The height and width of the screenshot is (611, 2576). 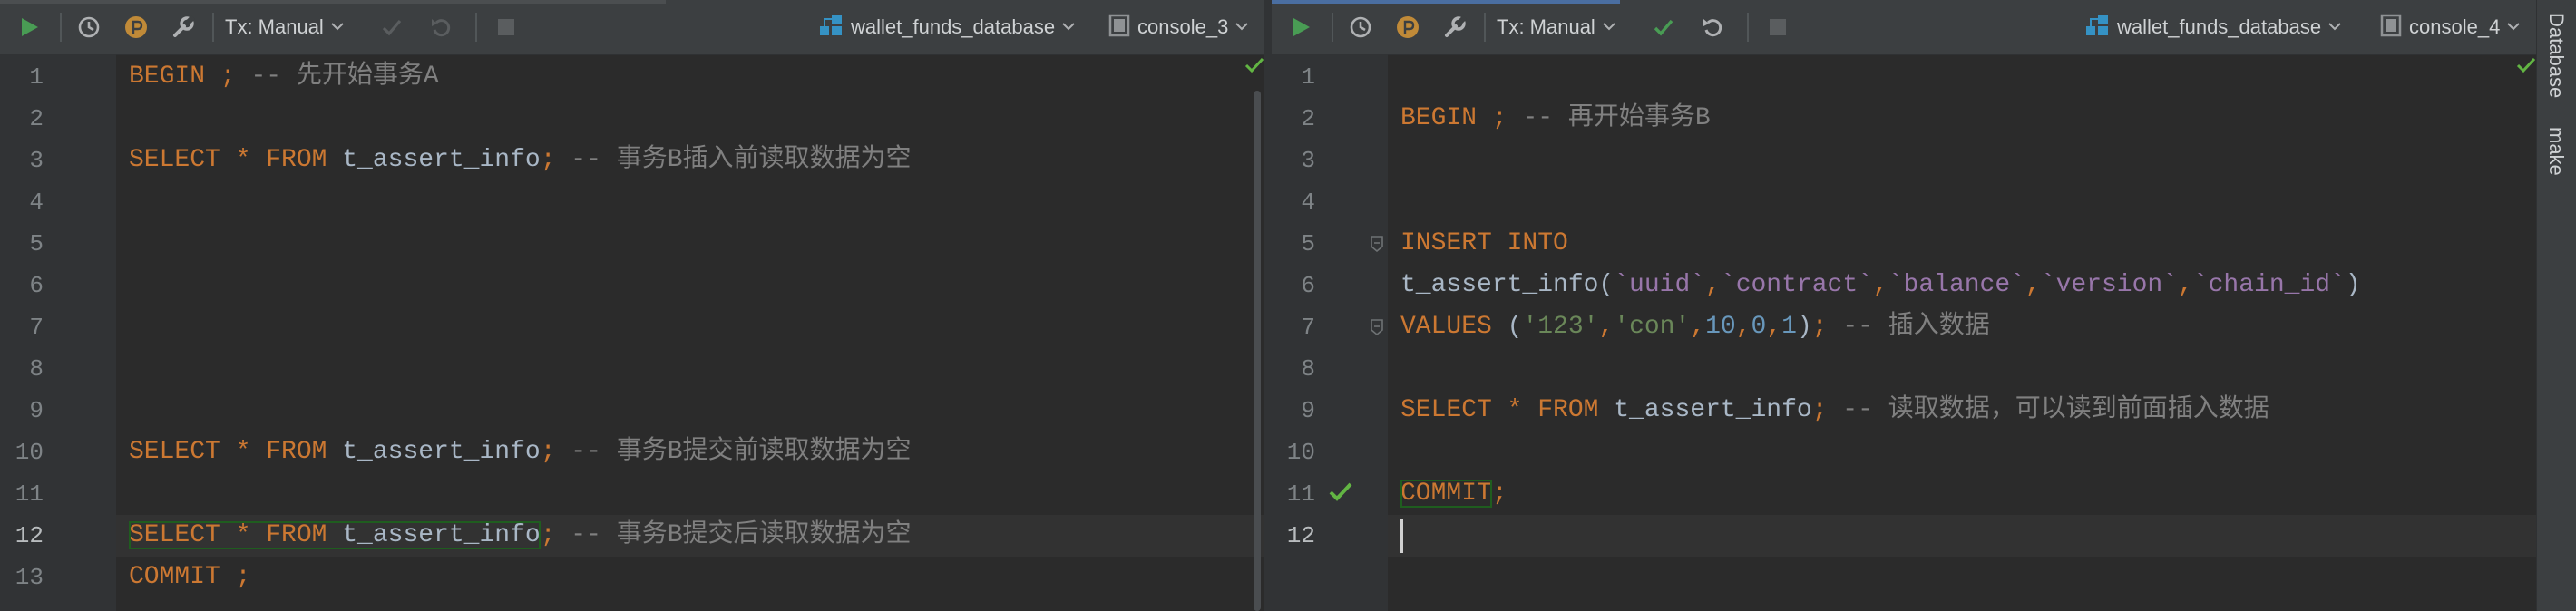 I want to click on line-number: 4, so click(x=36, y=203).